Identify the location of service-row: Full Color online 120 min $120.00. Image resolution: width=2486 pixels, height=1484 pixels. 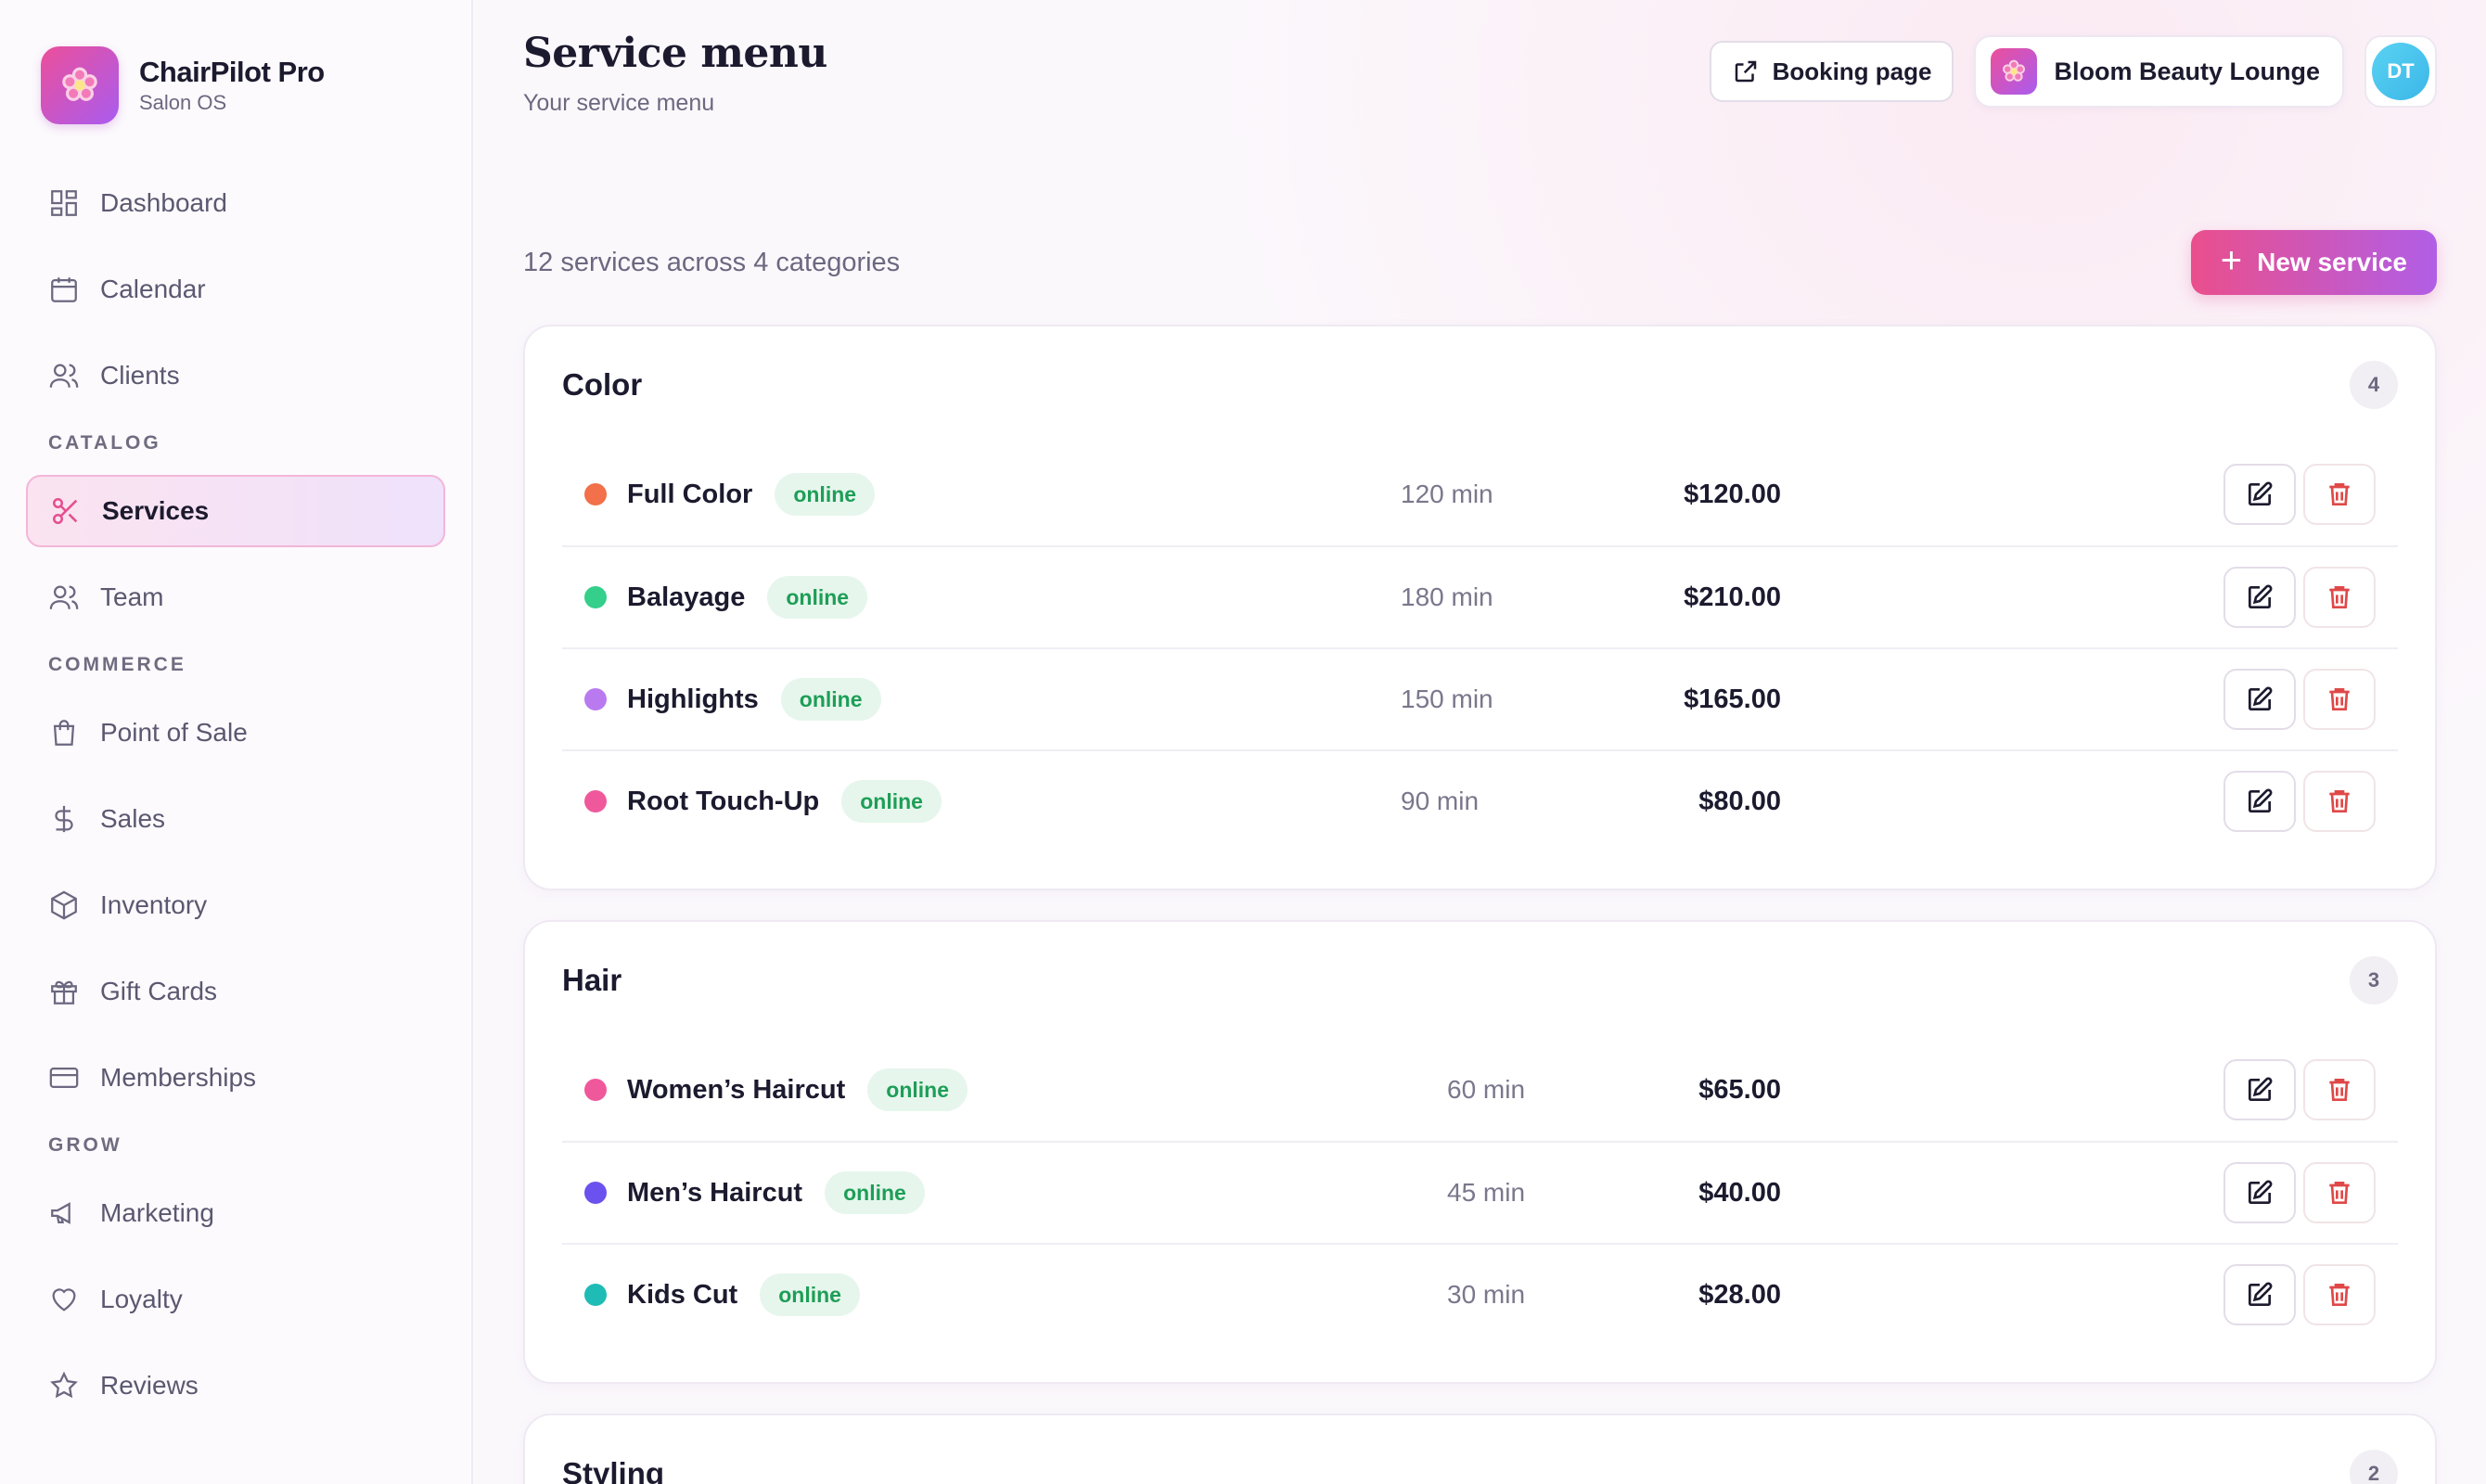
(1480, 494).